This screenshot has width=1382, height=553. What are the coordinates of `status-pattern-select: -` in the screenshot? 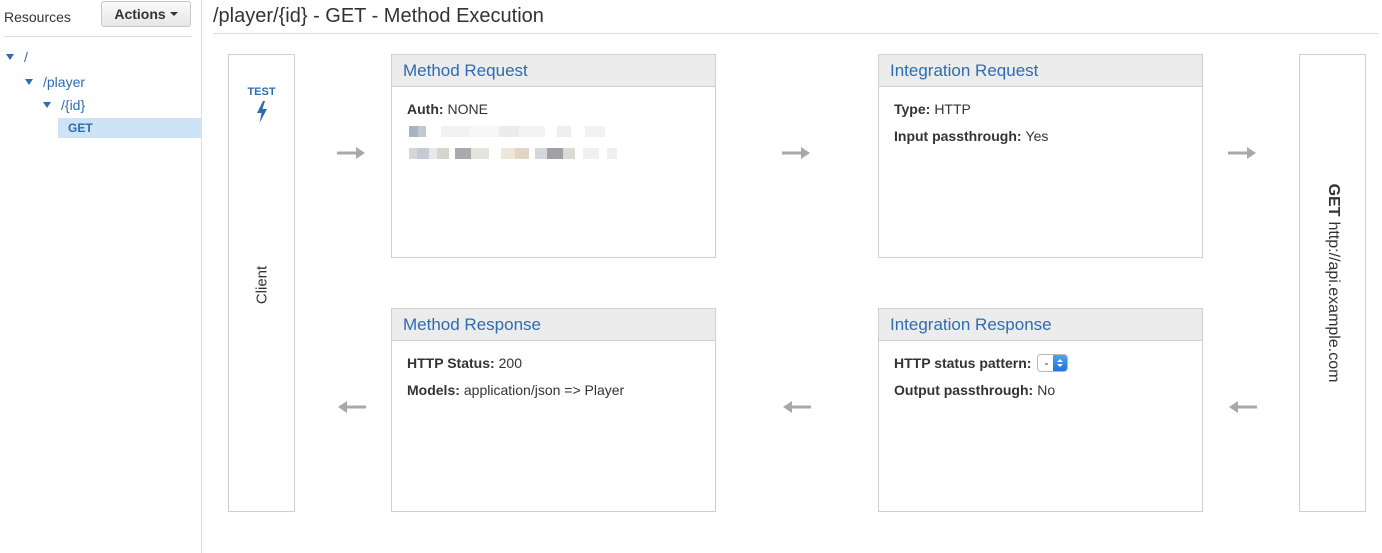 It's located at (1053, 363).